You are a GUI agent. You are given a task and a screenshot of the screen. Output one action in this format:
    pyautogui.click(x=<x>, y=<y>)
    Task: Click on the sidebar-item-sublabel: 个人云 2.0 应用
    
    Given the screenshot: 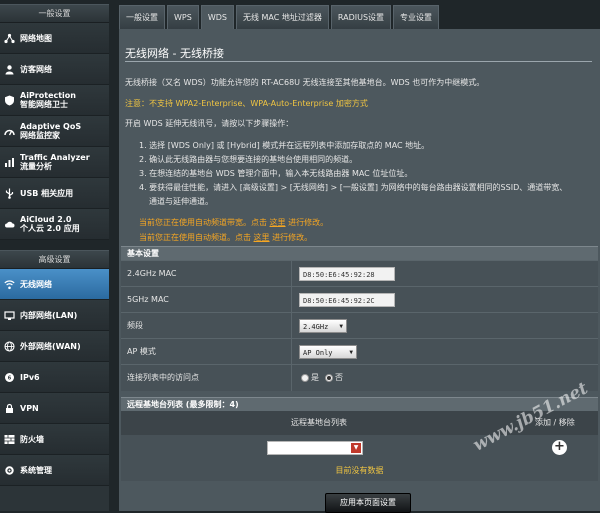 What is the action you would take?
    pyautogui.click(x=50, y=228)
    